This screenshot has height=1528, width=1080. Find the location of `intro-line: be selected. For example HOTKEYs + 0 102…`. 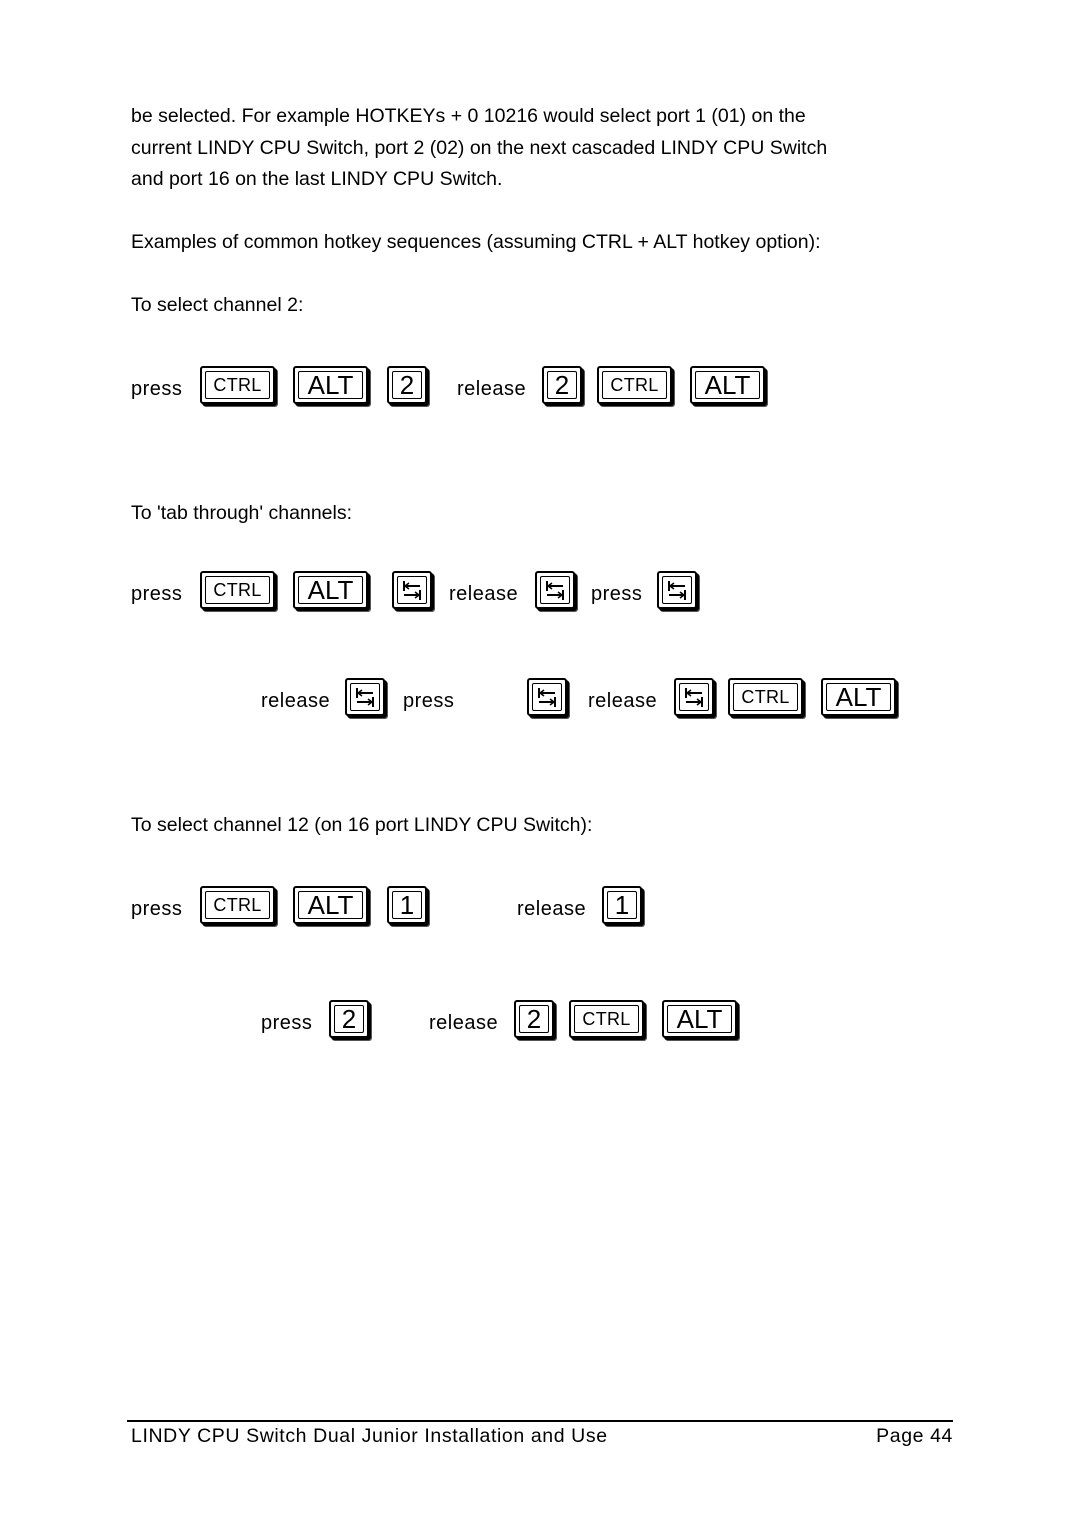

intro-line: be selected. For example HOTKEYs + 0 102… is located at coordinates (468, 116).